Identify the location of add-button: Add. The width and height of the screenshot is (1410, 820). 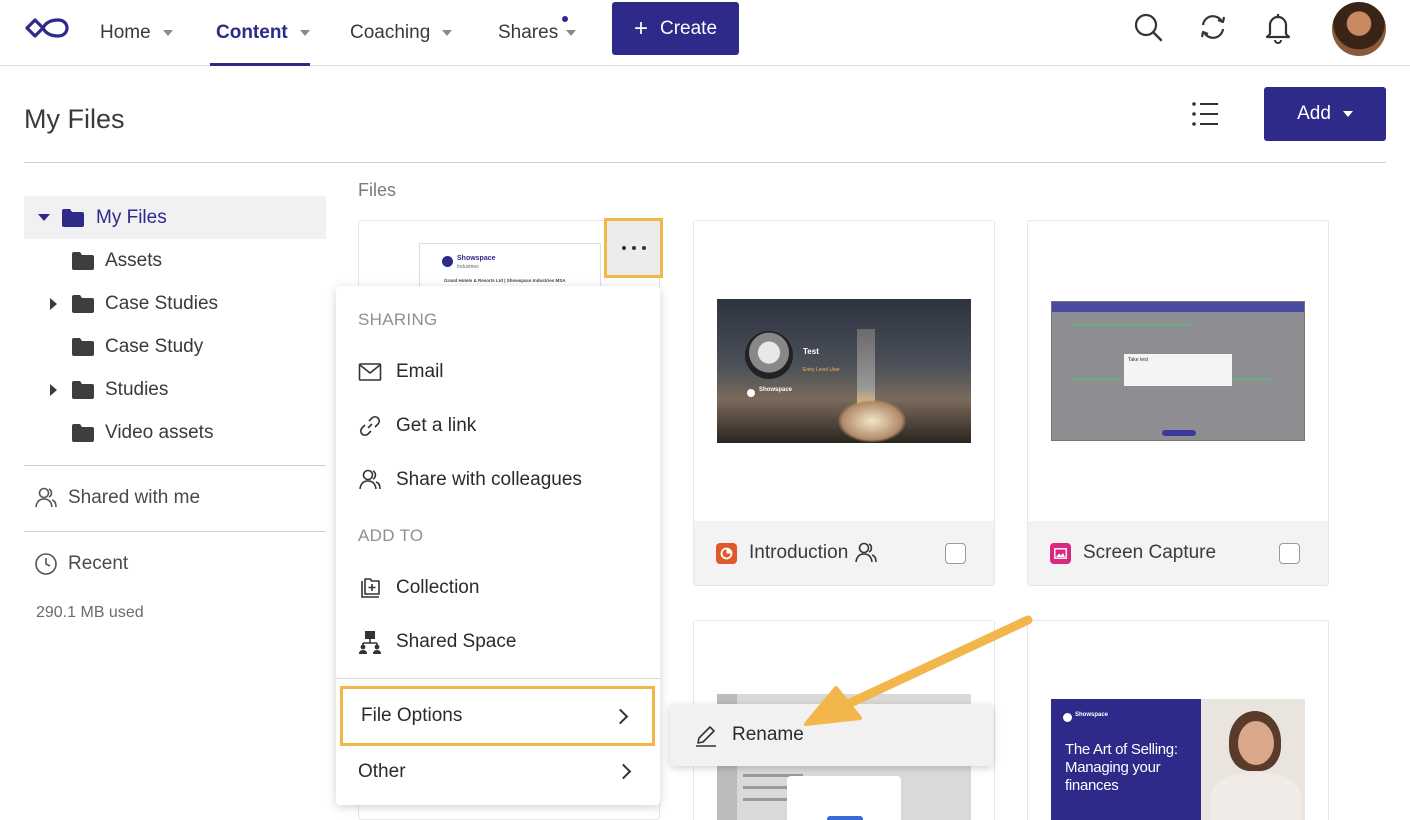
(1325, 114).